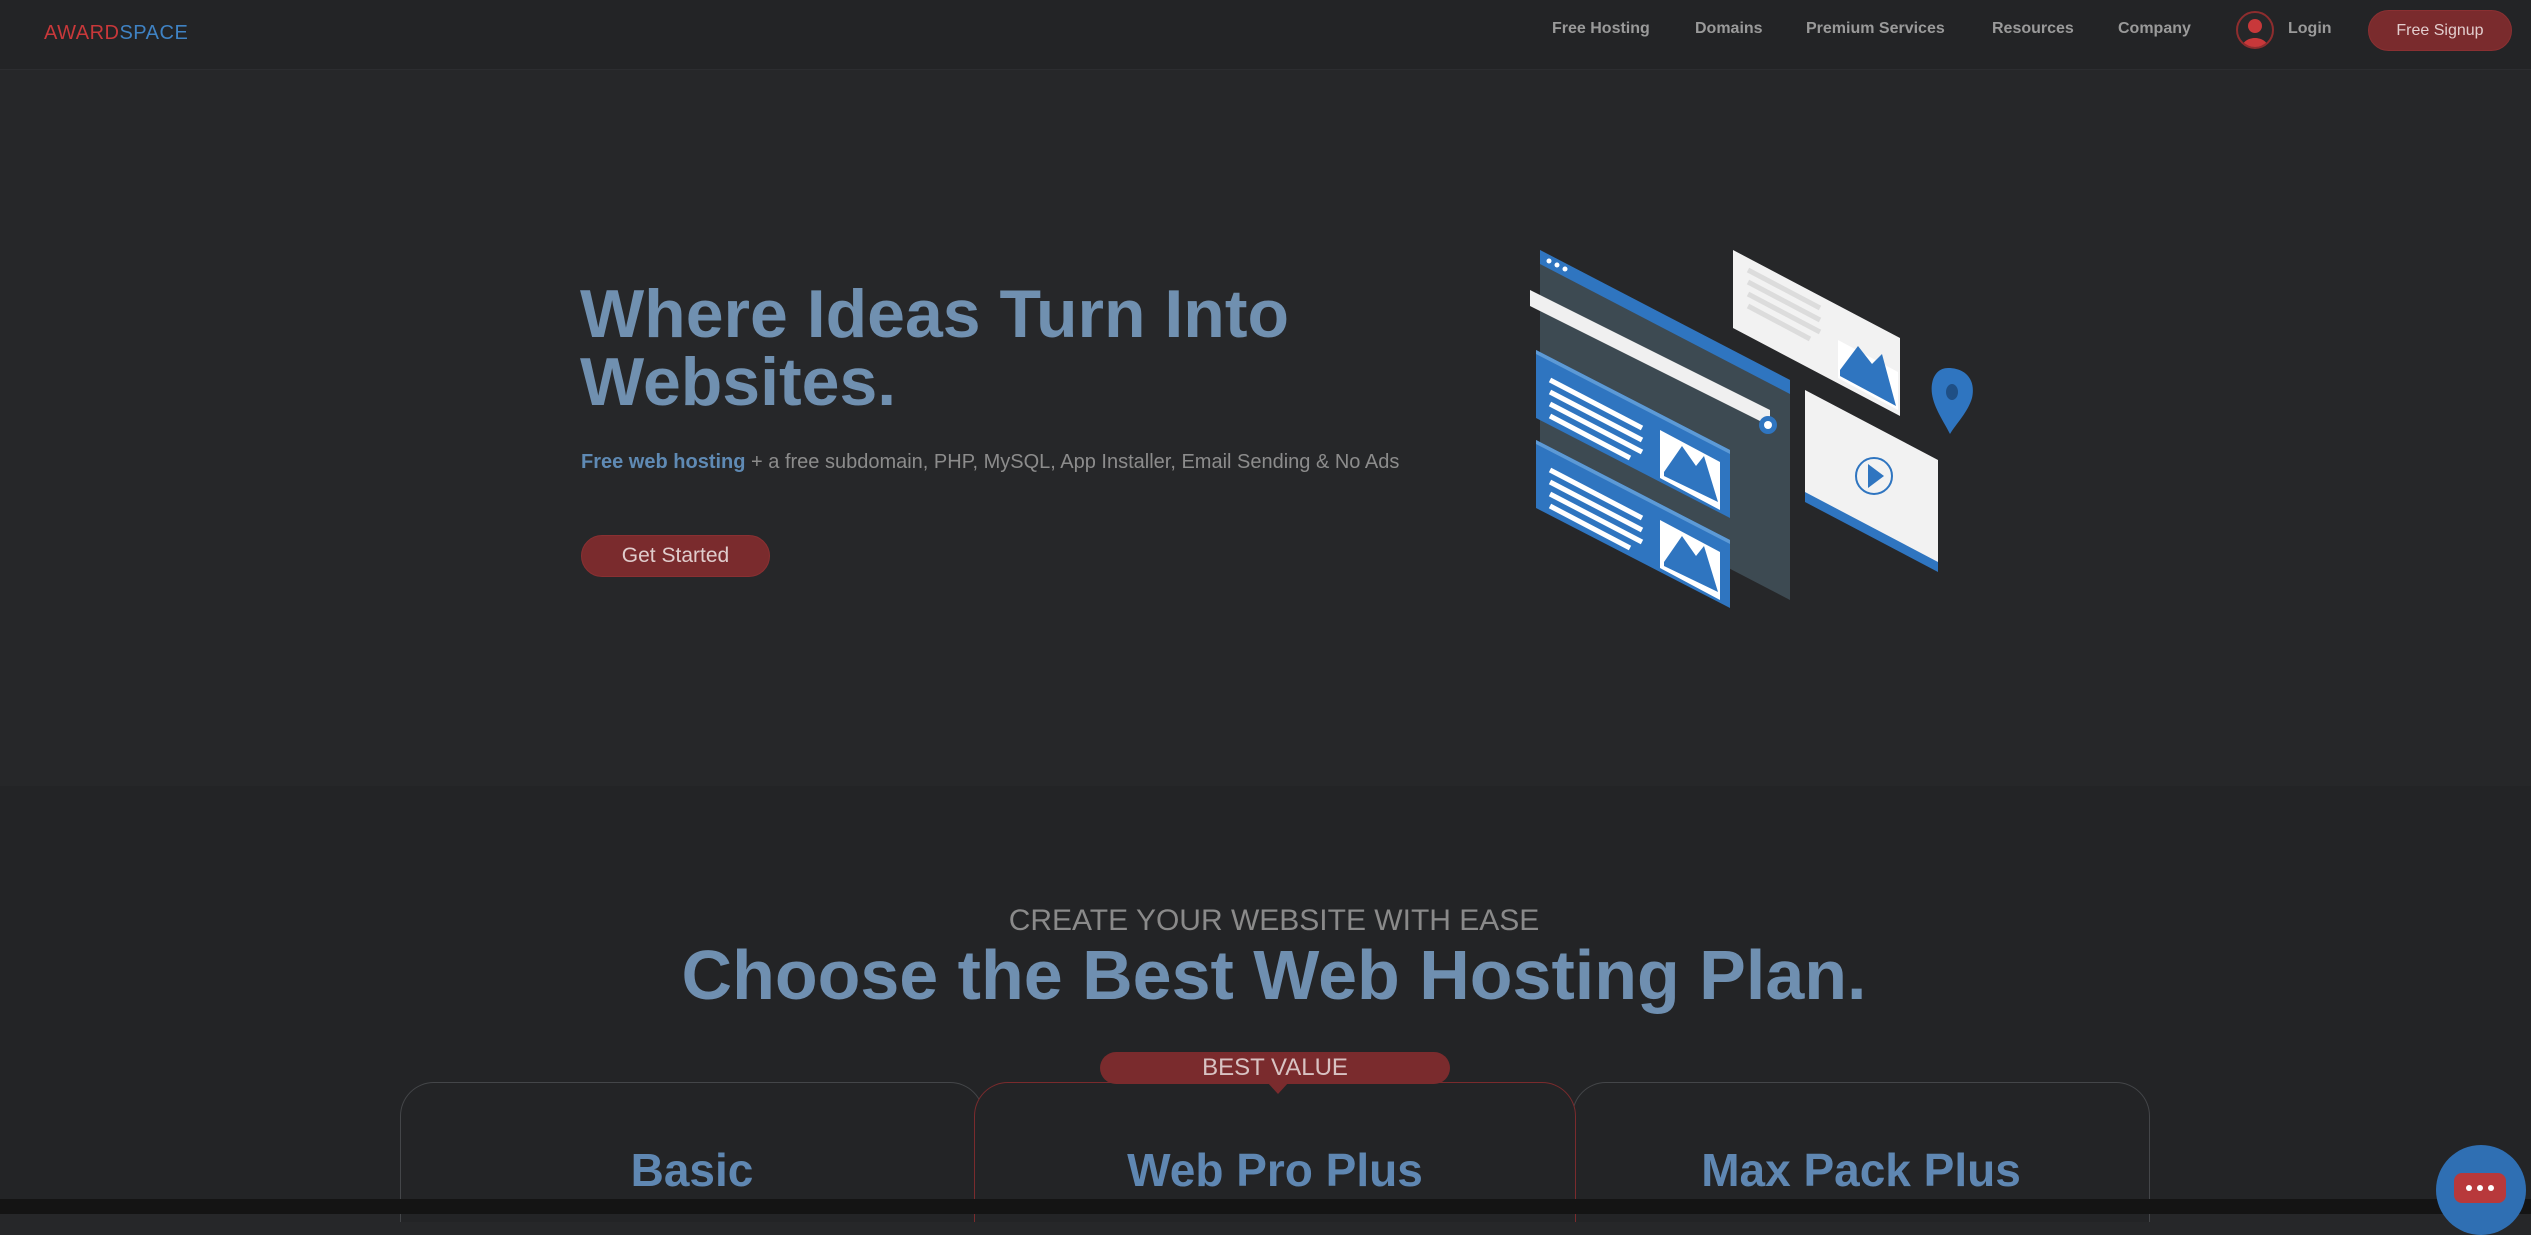 The image size is (2531, 1235). What do you see at coordinates (2310, 29) in the screenshot?
I see `login-link: Login` at bounding box center [2310, 29].